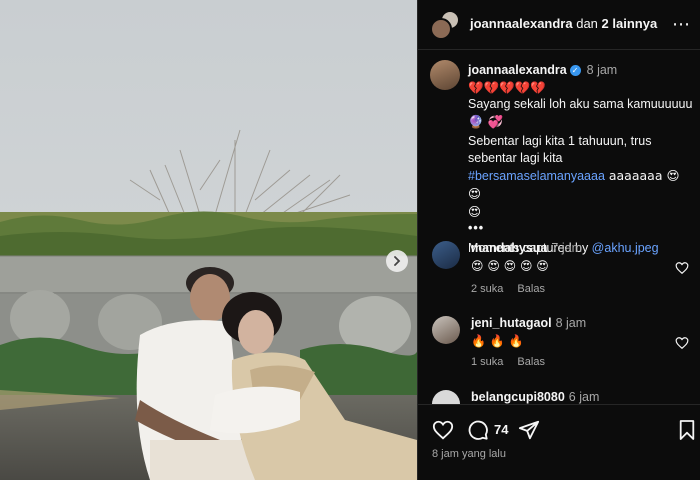 The image size is (700, 480). Describe the element at coordinates (501, 429) in the screenshot. I see `comment-count: 74` at that location.